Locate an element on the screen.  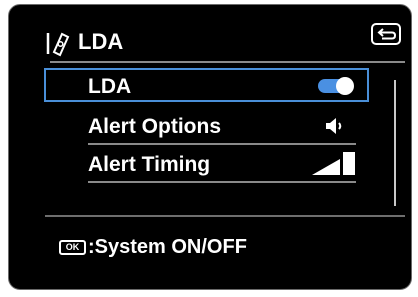
footer-divider is located at coordinates (225, 216).